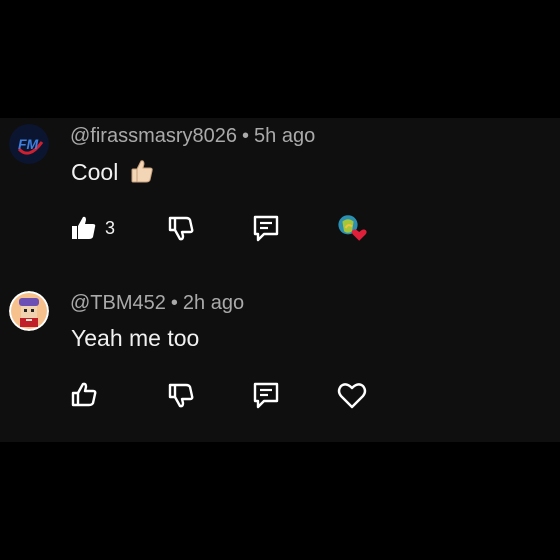  I want to click on comment-body: Yeah me too, so click(135, 338).